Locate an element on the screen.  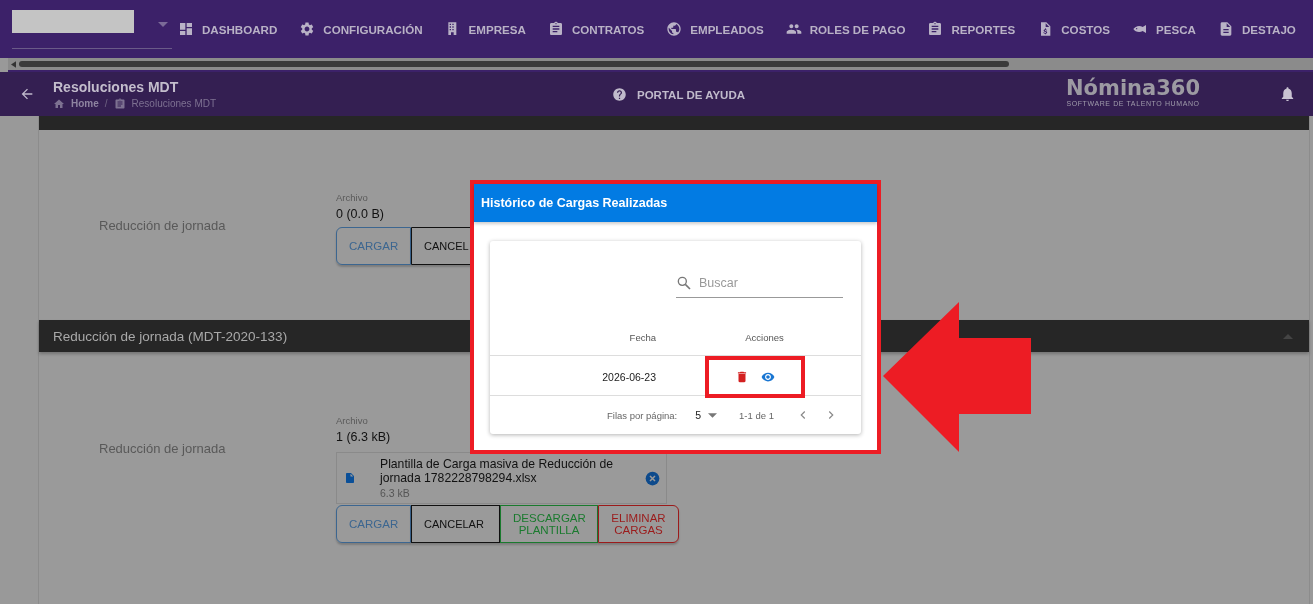
file-count: 1 (6.3 kB) is located at coordinates (363, 437).